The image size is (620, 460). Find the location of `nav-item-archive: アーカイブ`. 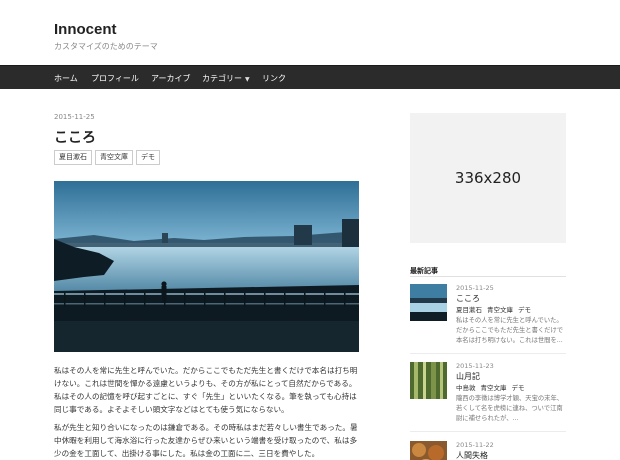

nav-item-archive: アーカイブ is located at coordinates (171, 78).